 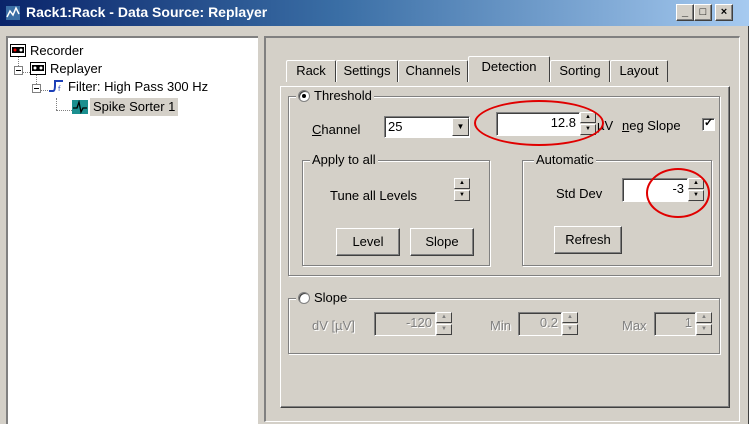 What do you see at coordinates (134, 107) in the screenshot?
I see `tree-item-label: Spike Sorter 1` at bounding box center [134, 107].